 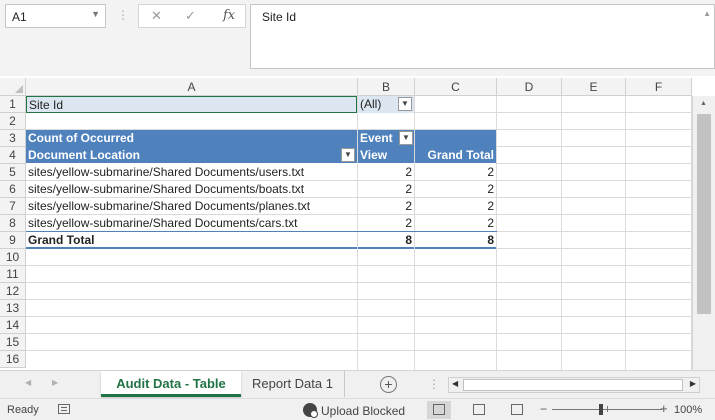 I want to click on column-filter-dropdown-icon: ▼, so click(x=406, y=138).